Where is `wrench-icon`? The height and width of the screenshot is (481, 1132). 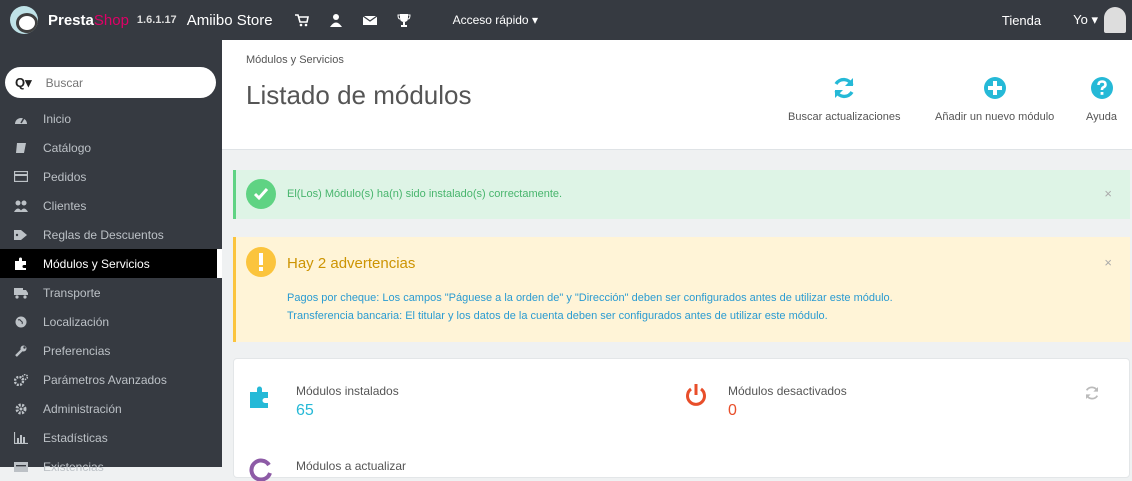
wrench-icon is located at coordinates (21, 351).